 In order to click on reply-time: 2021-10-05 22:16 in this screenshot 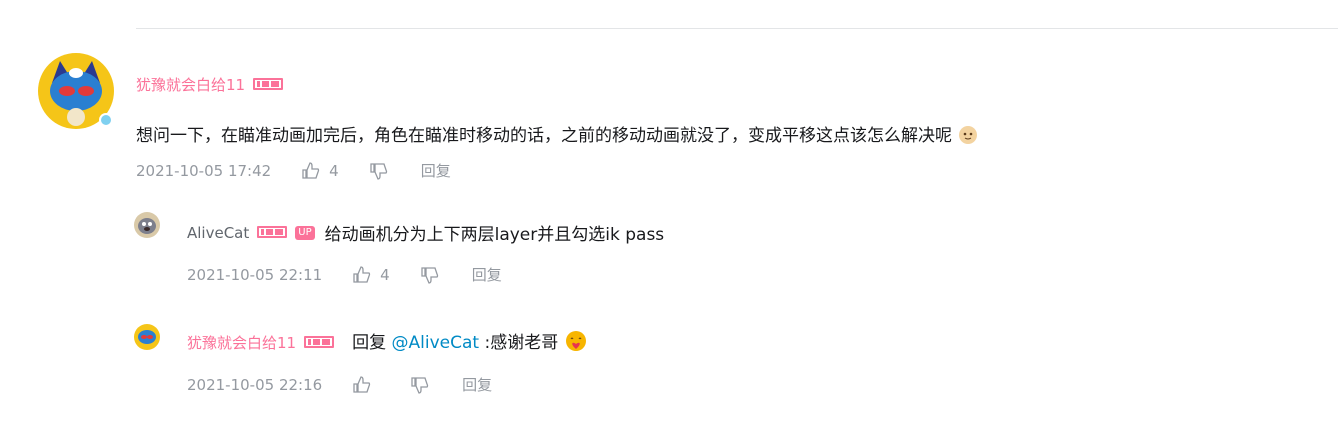, I will do `click(255, 384)`.